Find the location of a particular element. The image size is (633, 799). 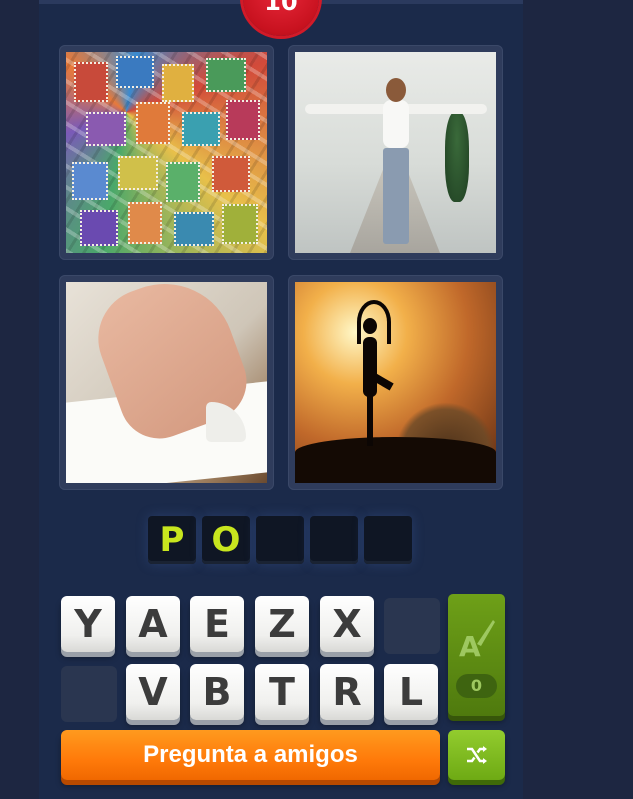

letter-key-l: L is located at coordinates (411, 692).